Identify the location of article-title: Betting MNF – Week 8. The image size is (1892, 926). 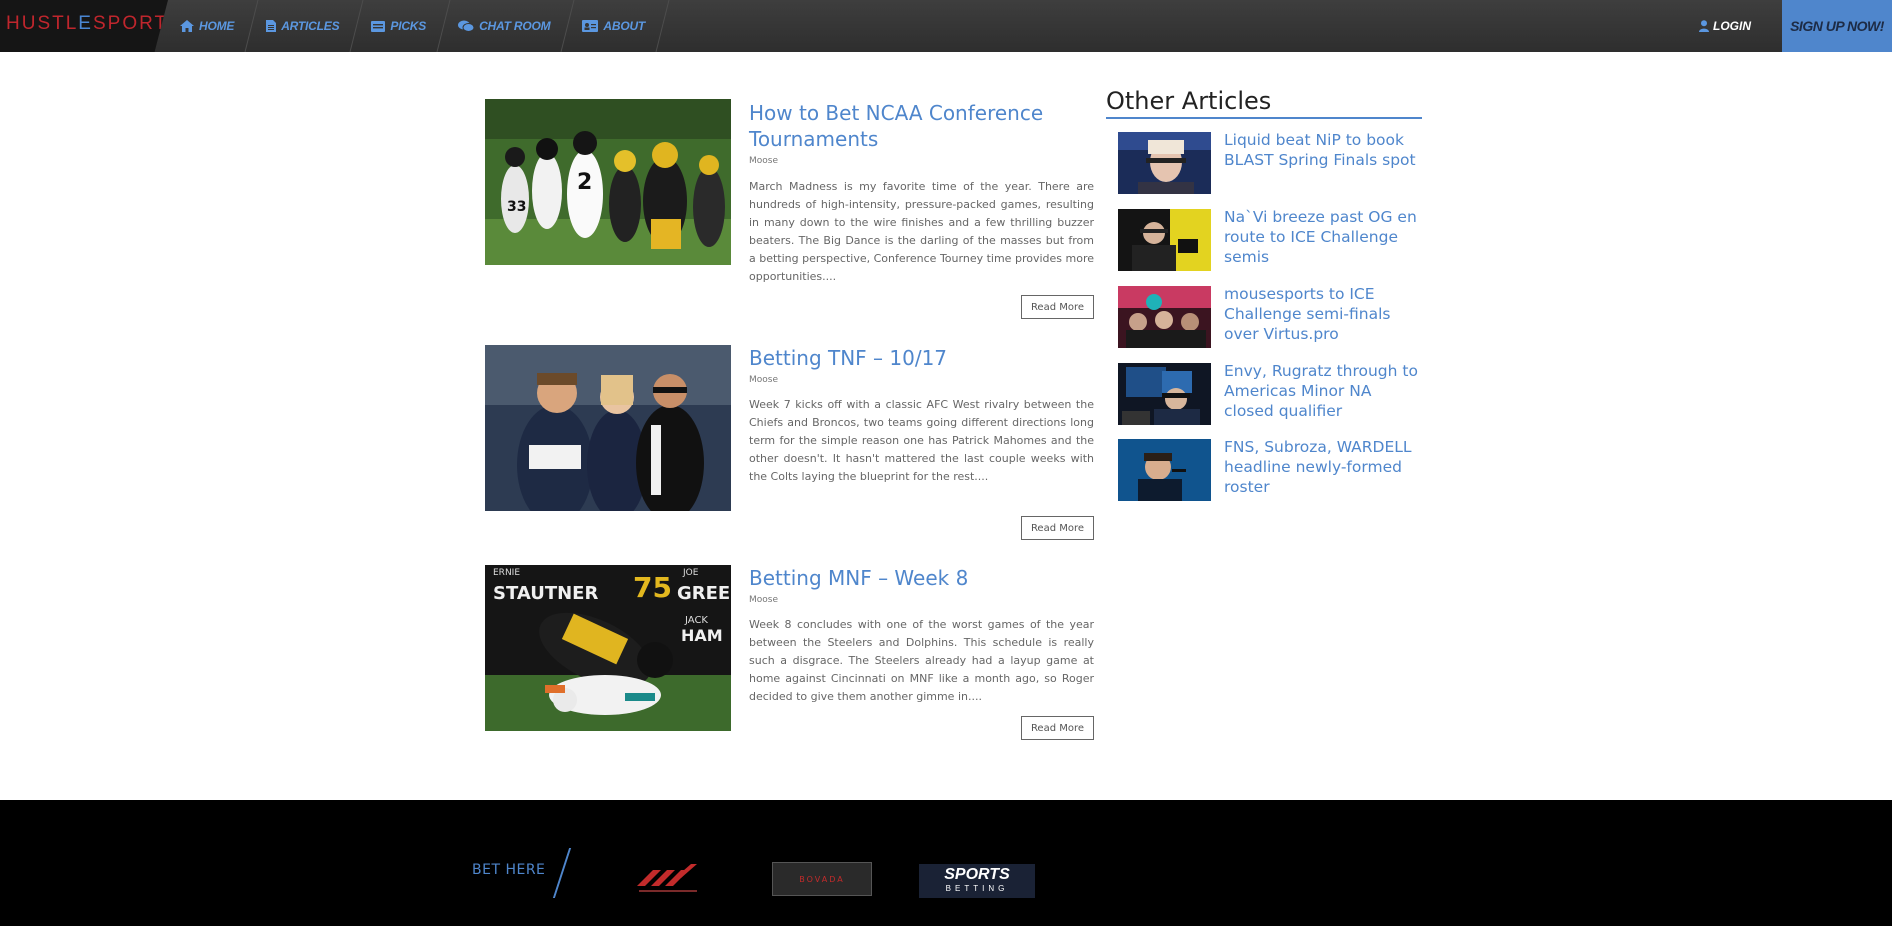
(921, 578).